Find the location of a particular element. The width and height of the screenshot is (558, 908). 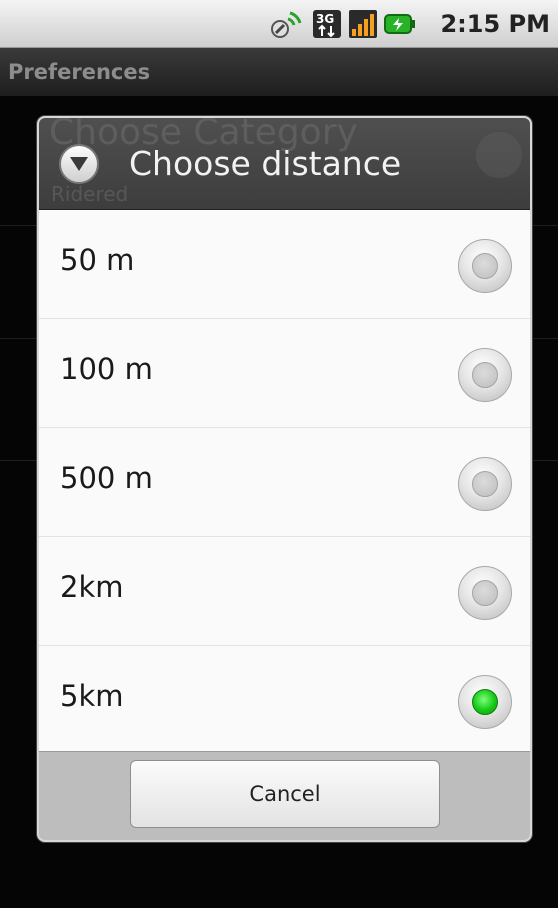

list-item: 50 m is located at coordinates (284, 264).